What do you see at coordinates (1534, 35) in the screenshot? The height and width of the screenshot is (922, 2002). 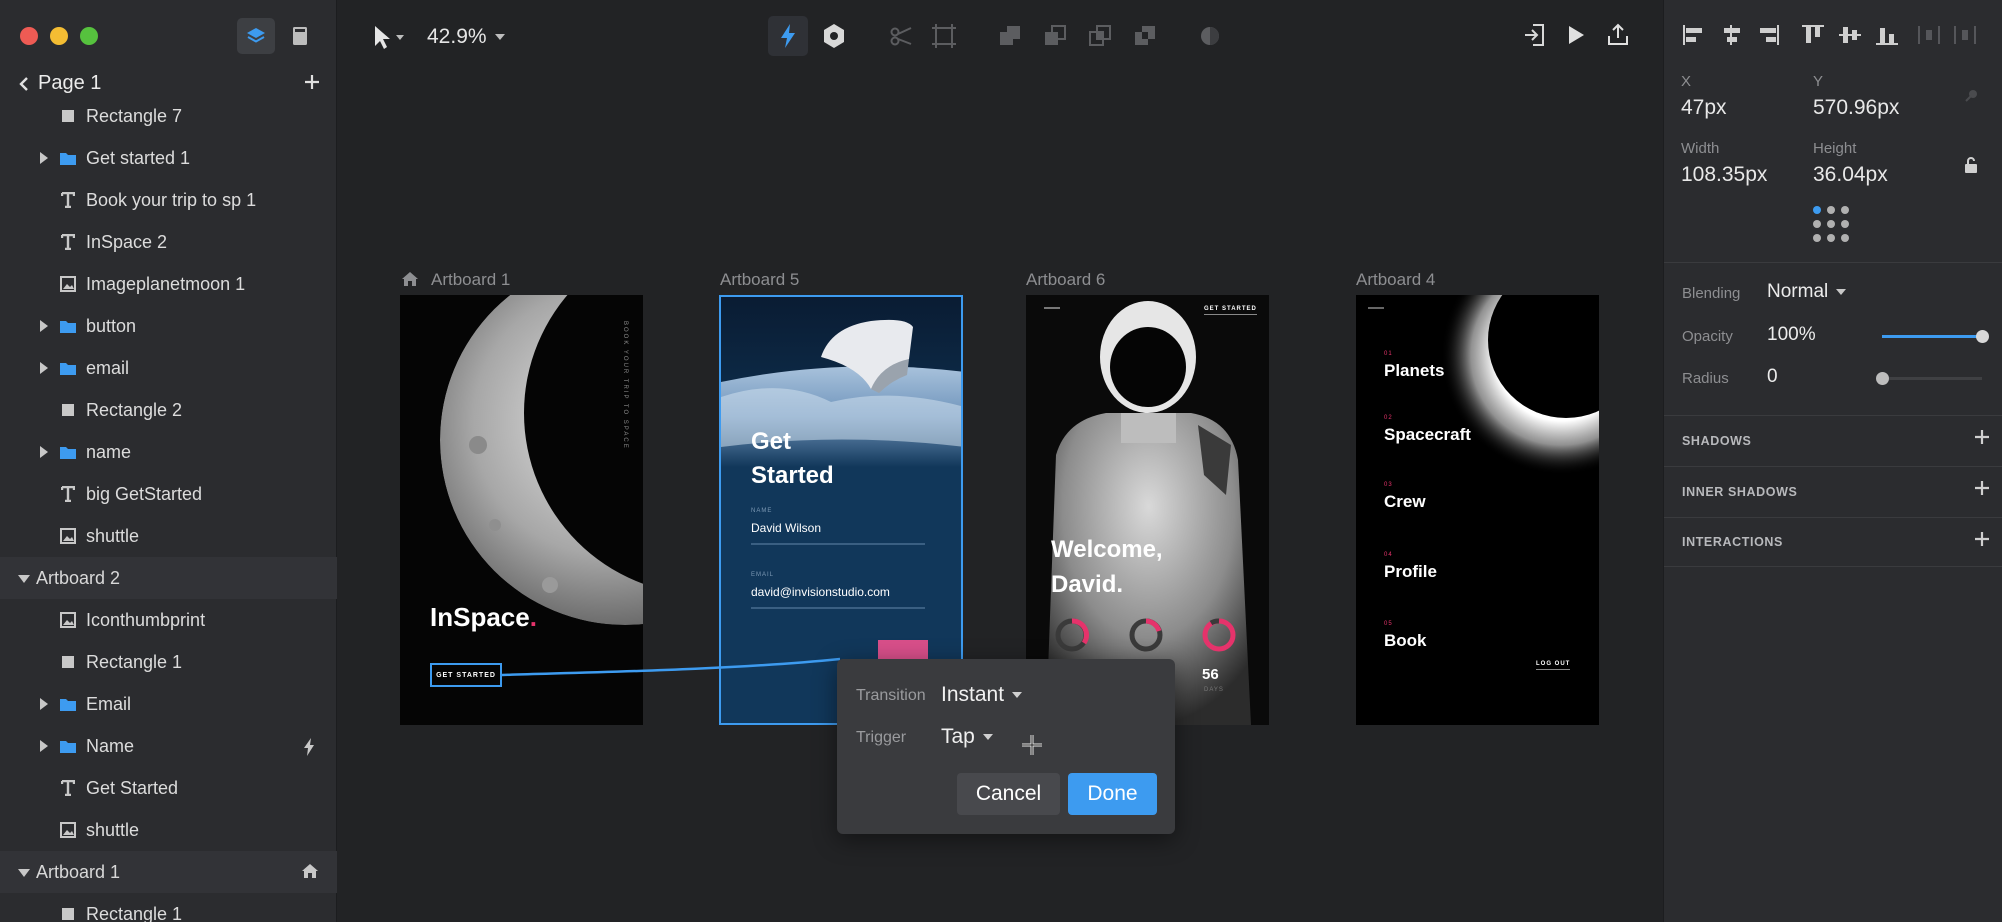 I see `import-button` at bounding box center [1534, 35].